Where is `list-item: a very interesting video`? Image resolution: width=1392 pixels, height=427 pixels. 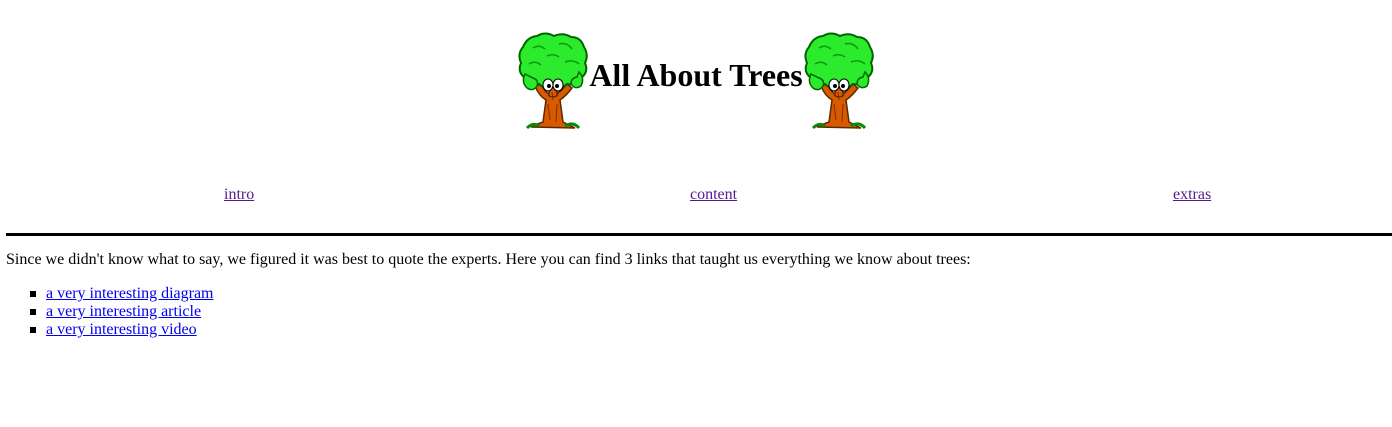 list-item: a very interesting video is located at coordinates (110, 330).